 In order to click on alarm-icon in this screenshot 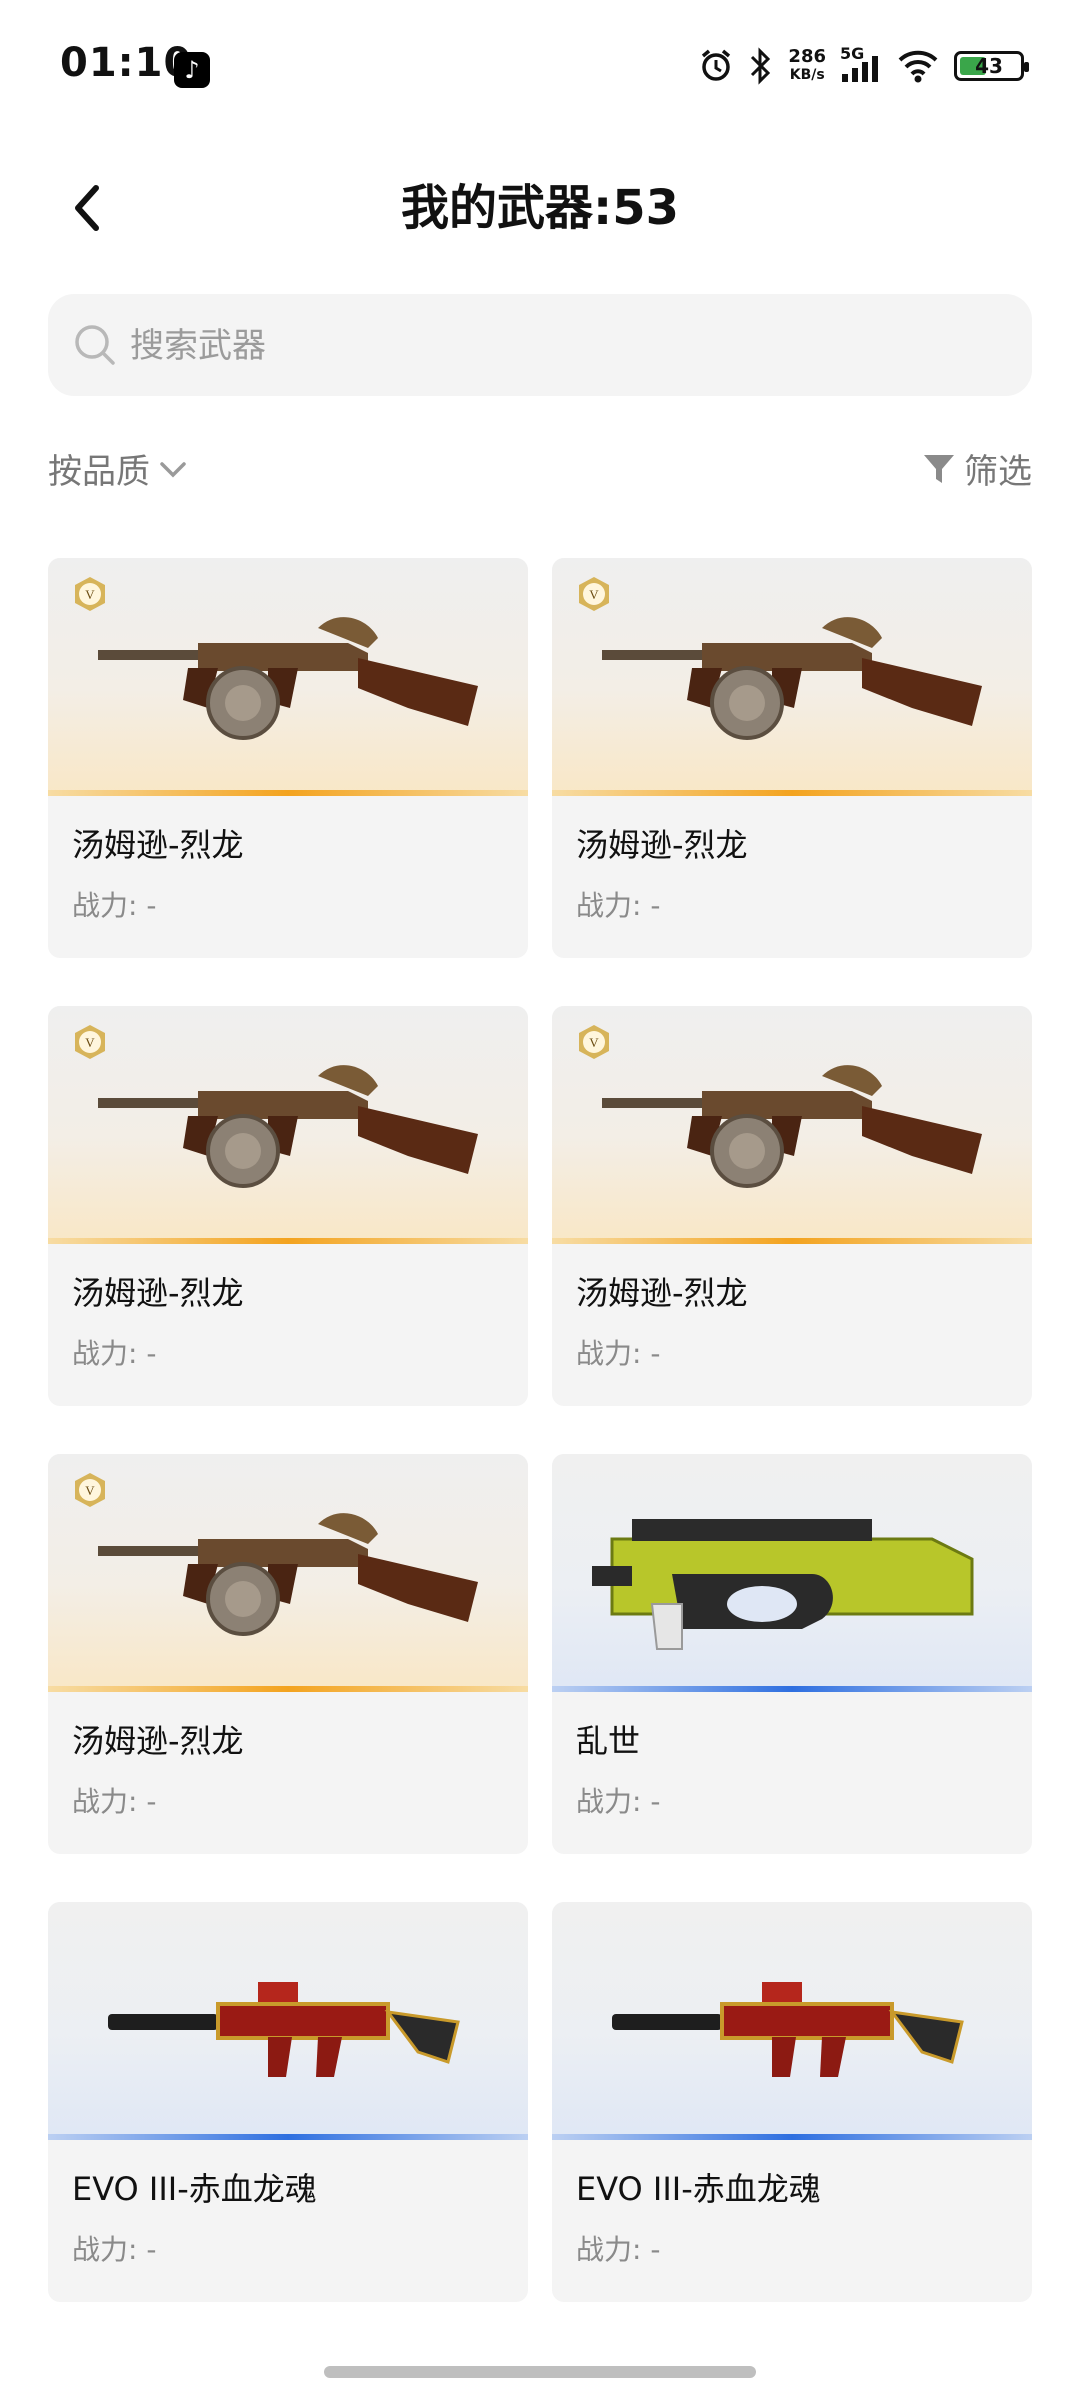, I will do `click(716, 65)`.